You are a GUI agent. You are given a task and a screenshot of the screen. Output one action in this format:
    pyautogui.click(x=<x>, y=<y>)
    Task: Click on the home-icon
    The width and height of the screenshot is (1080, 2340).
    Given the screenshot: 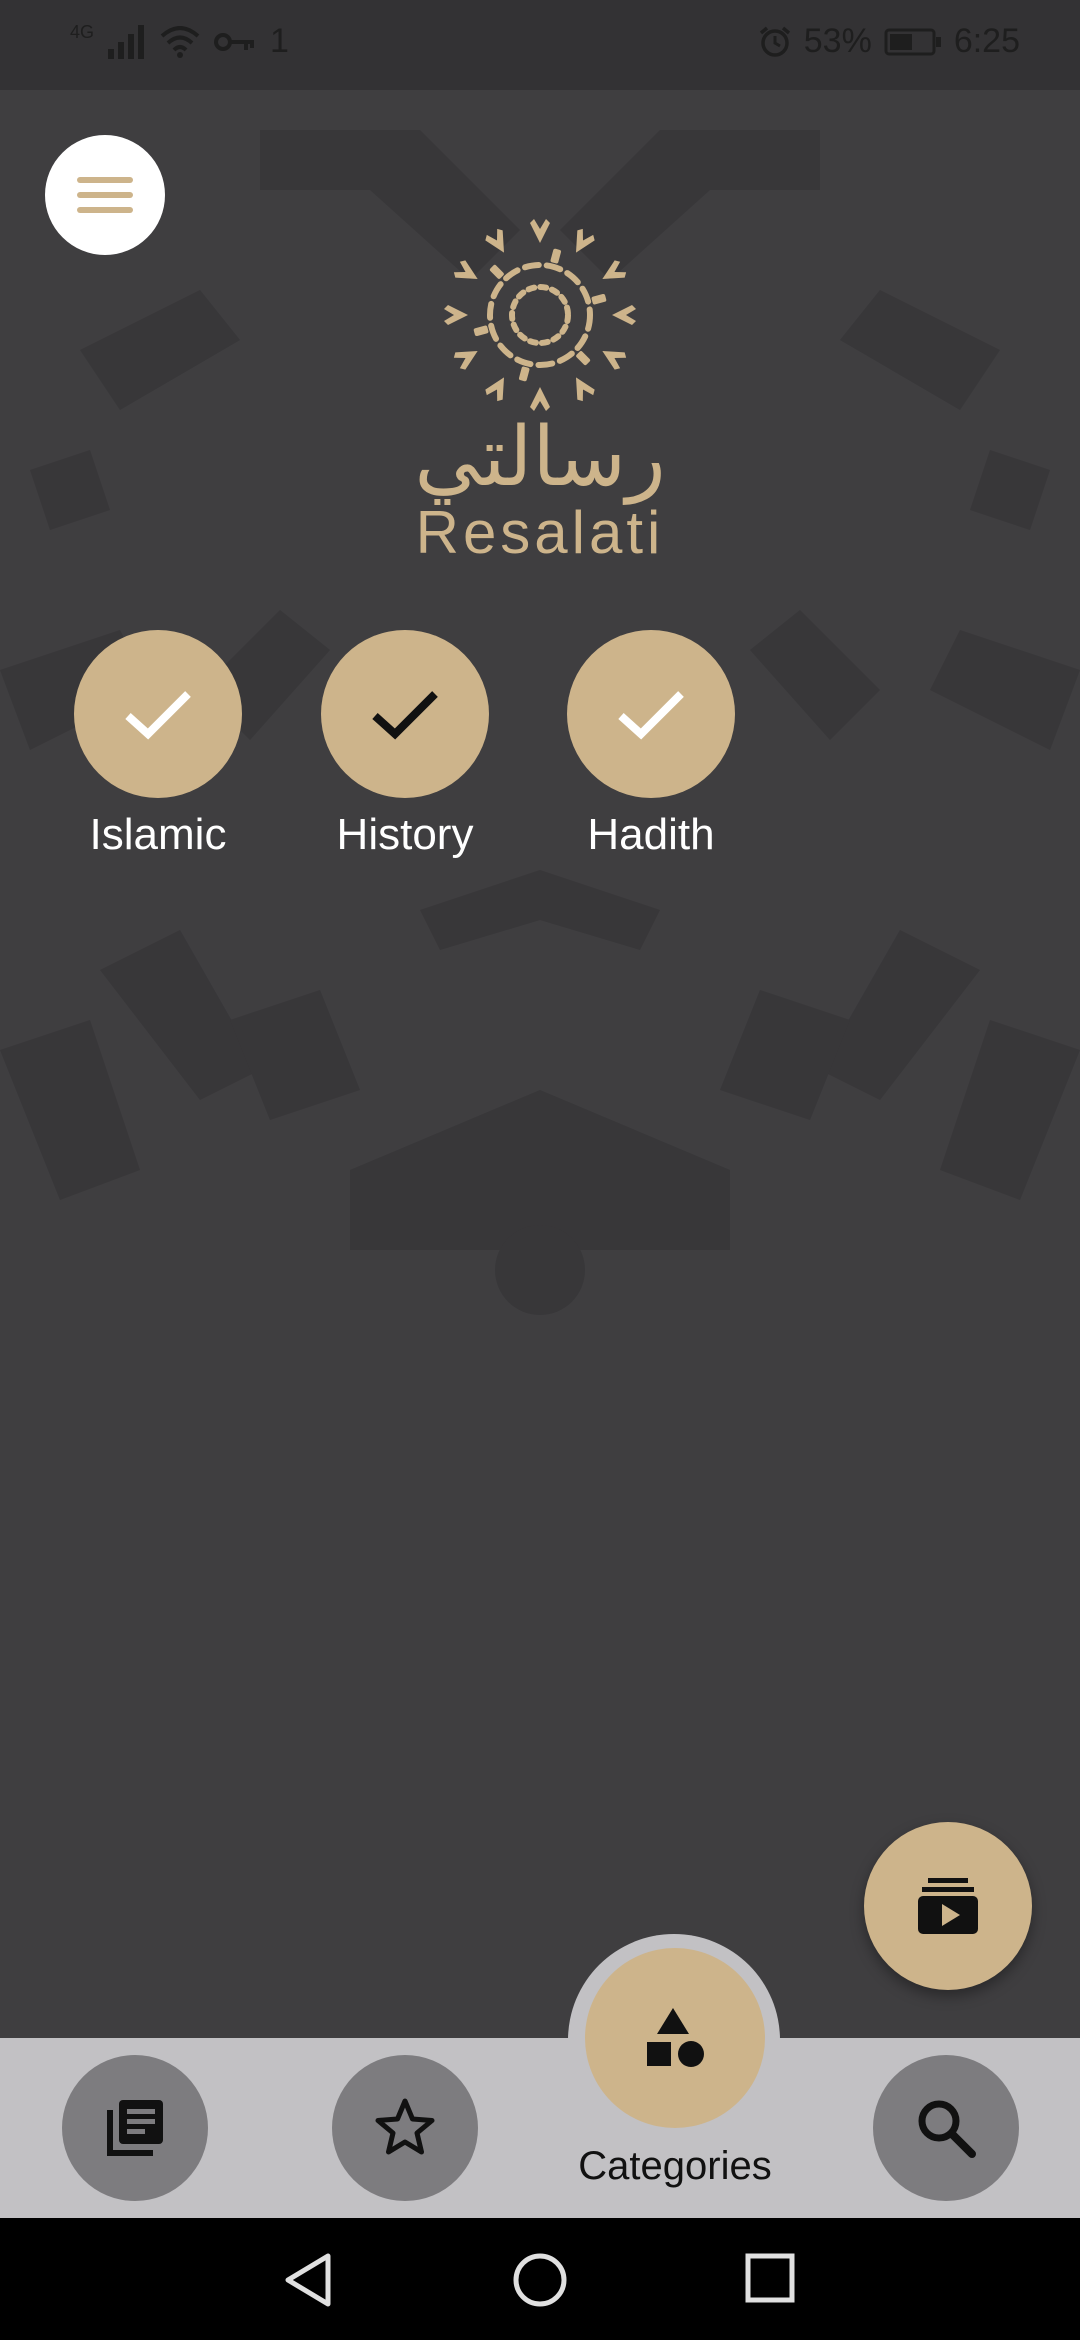 What is the action you would take?
    pyautogui.click(x=540, y=2280)
    